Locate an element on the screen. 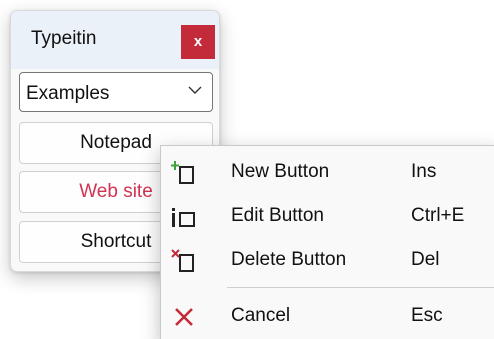 The image size is (494, 339). notepad-button-label: Notepad is located at coordinates (116, 142).